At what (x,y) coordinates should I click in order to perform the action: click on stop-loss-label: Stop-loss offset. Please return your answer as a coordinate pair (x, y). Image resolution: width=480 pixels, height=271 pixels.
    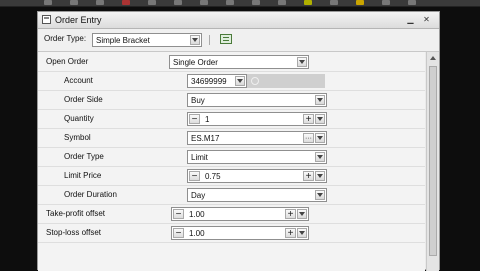
    Looking at the image, I should click on (73, 232).